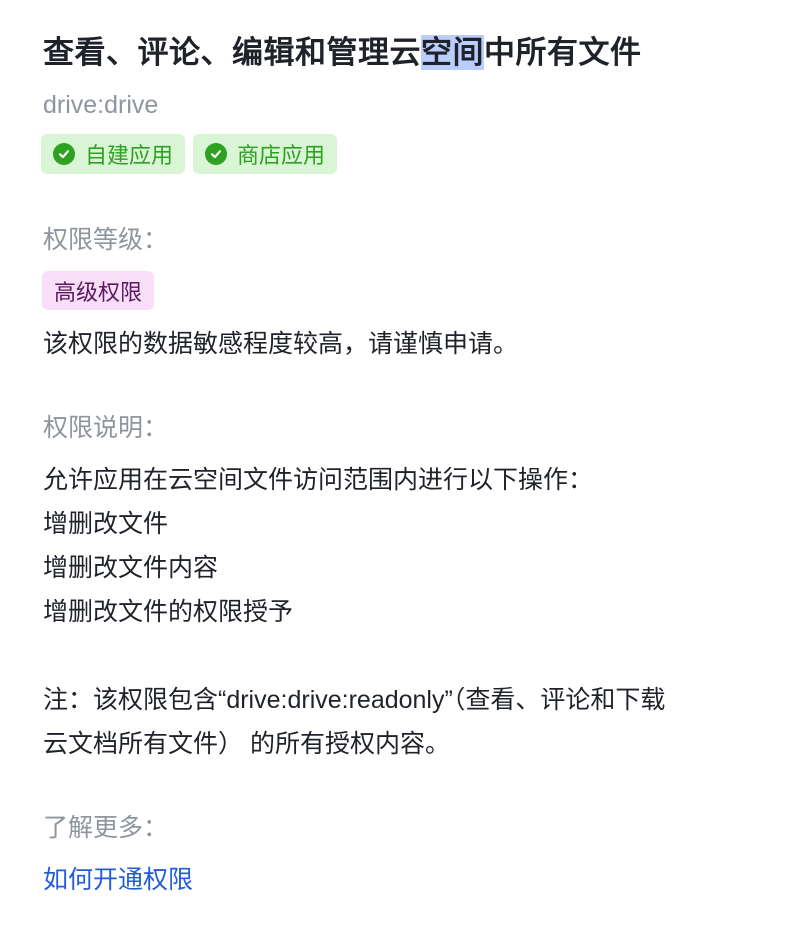 The image size is (812, 938). I want to click on badge-store-app: 商店应用, so click(265, 154).